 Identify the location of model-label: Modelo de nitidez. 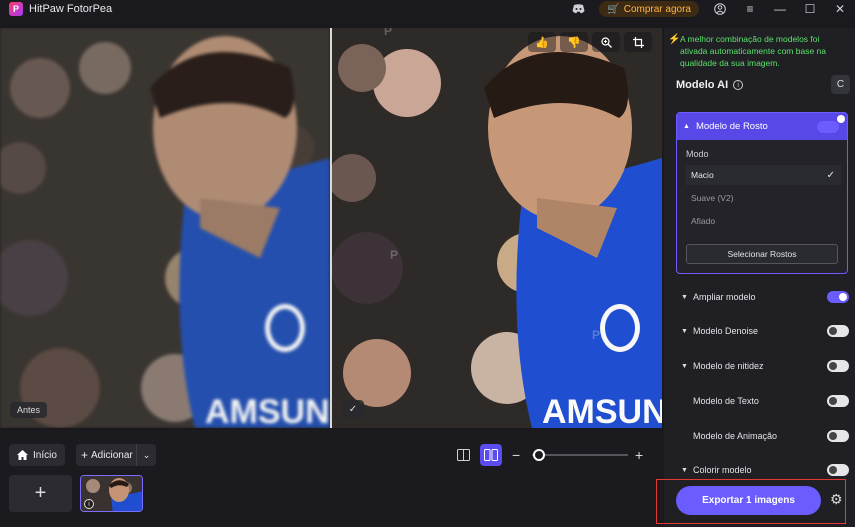
(728, 366).